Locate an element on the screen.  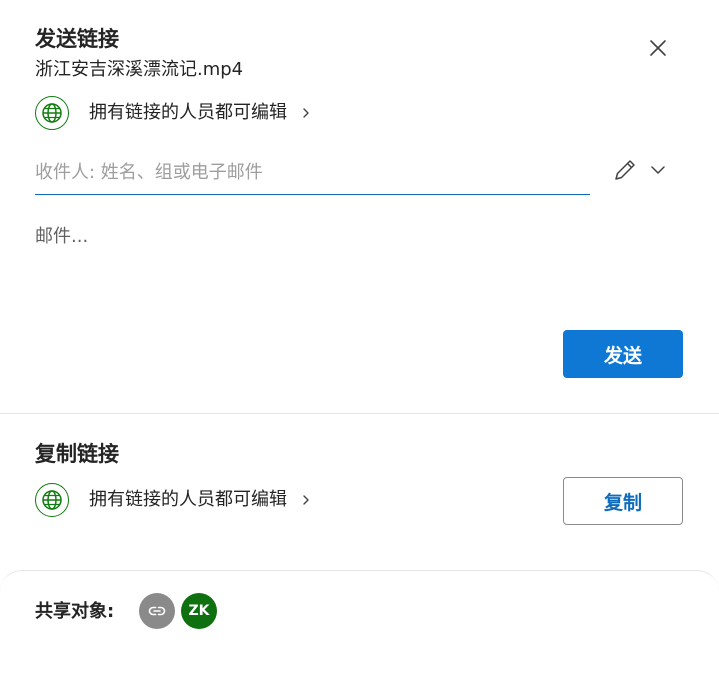
copy-link-title: 复制链接 is located at coordinates (77, 454).